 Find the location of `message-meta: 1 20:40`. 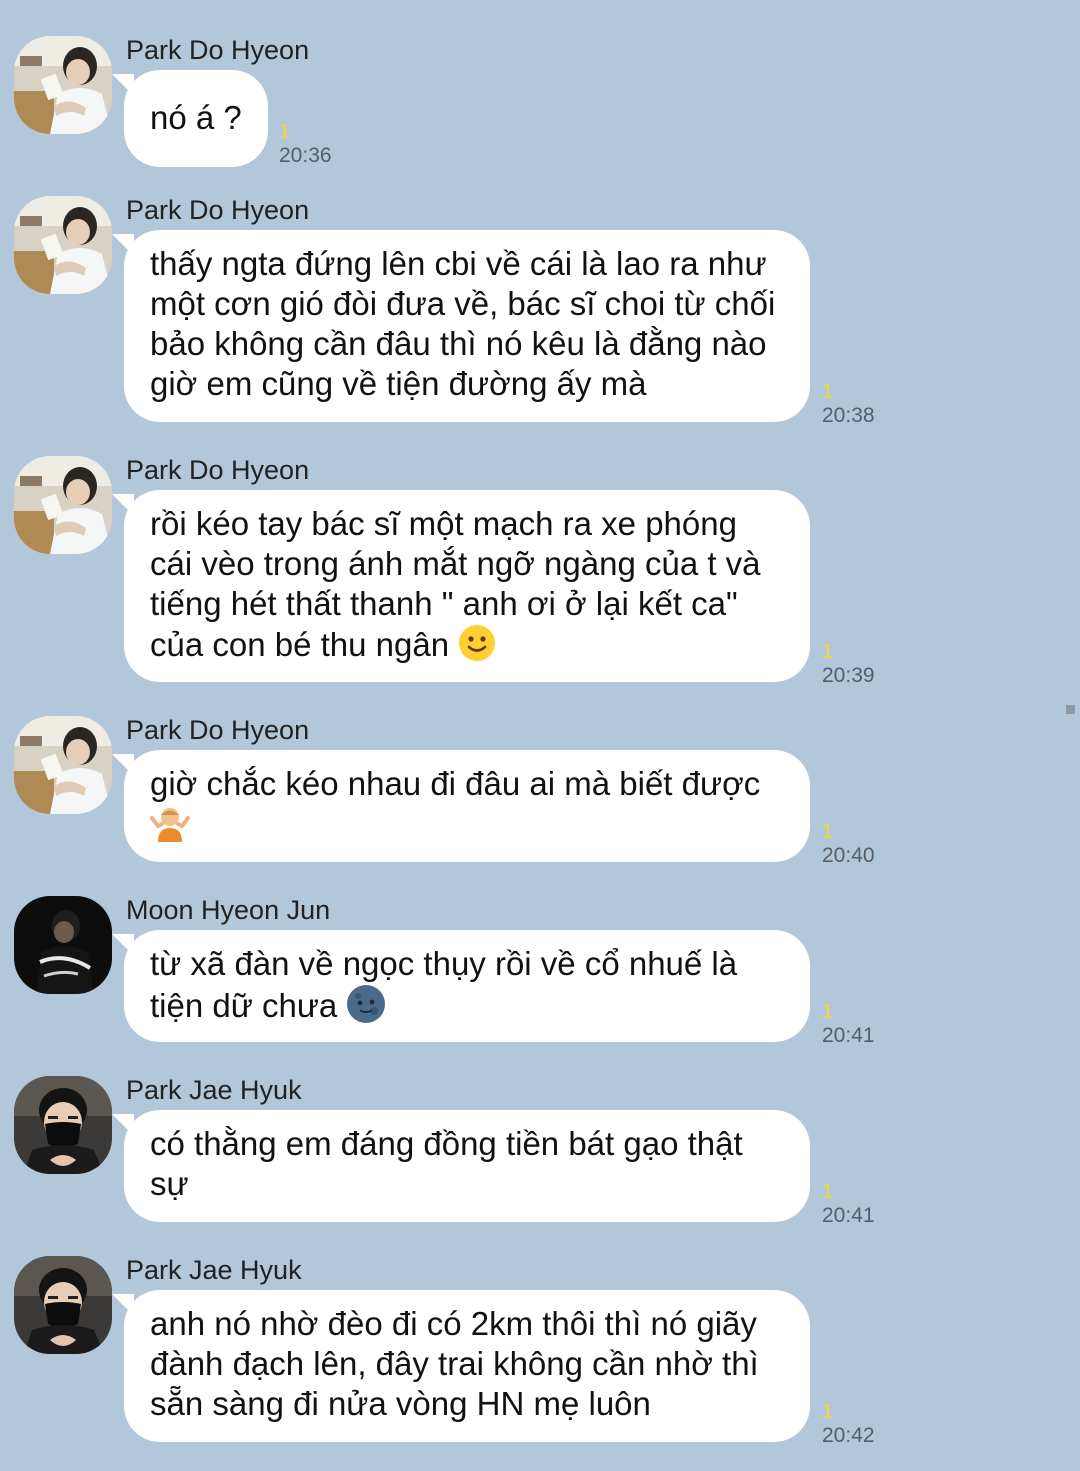

message-meta: 1 20:40 is located at coordinates (848, 845).